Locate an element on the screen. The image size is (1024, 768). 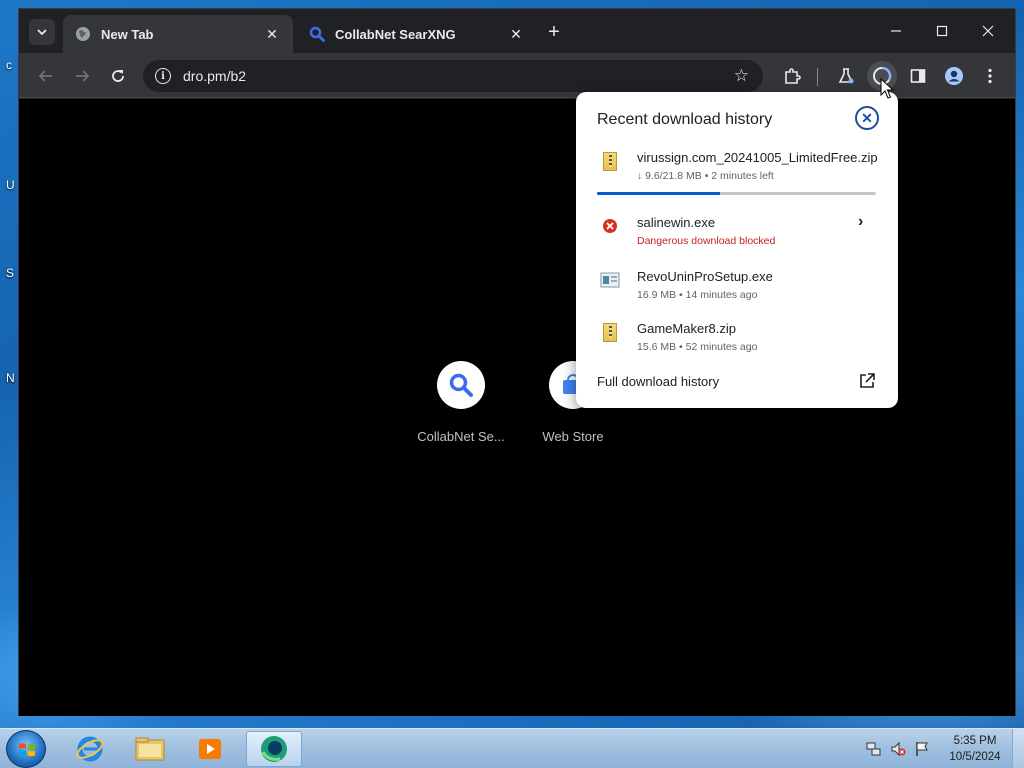
download-status: 16.9 MB • 14 minutes ago is located at coordinates (697, 295).